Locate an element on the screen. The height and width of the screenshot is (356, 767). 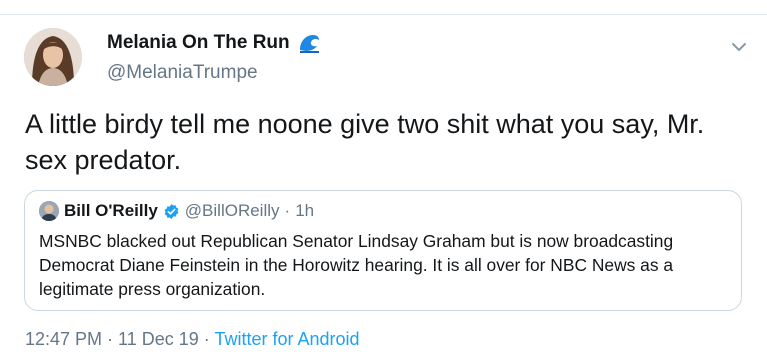
author-name-row: Melania On The Run is located at coordinates (213, 43).